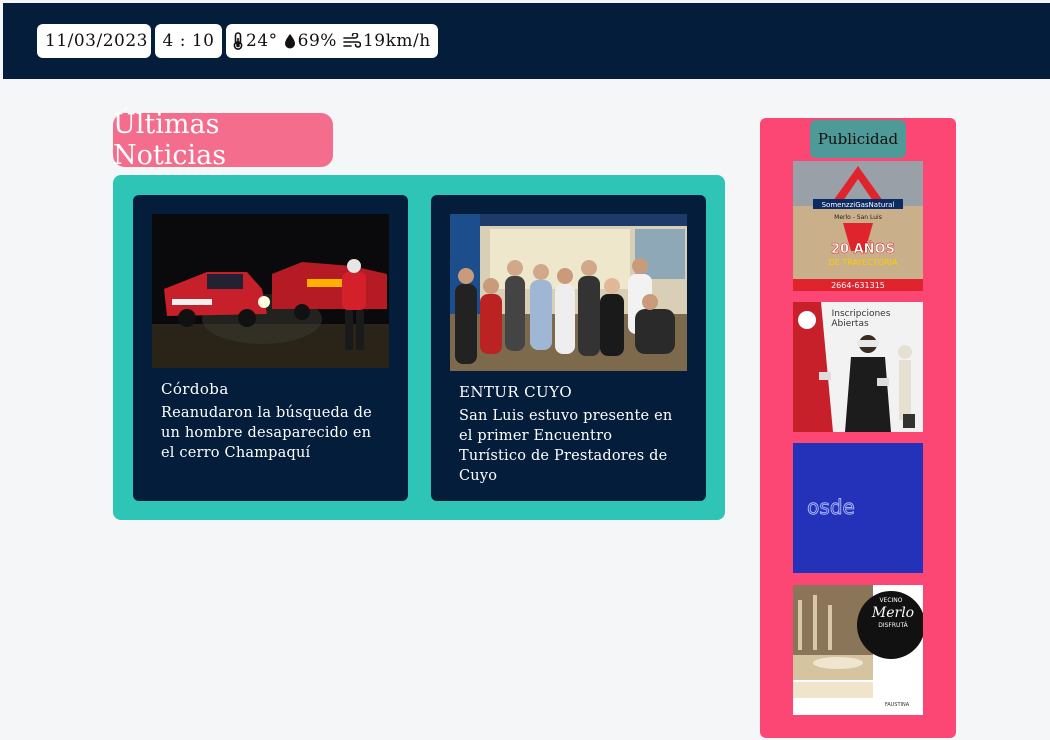 Image resolution: width=1050 pixels, height=740 pixels. What do you see at coordinates (850, 324) in the screenshot?
I see `ad-heading2: Abiertas` at bounding box center [850, 324].